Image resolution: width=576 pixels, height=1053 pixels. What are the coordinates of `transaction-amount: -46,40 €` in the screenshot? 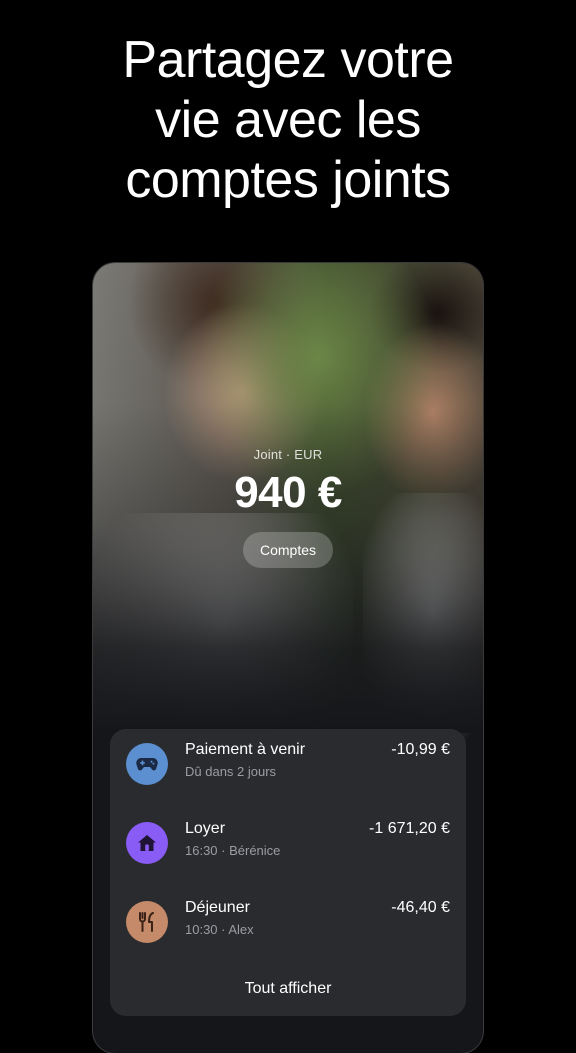 It's located at (420, 907).